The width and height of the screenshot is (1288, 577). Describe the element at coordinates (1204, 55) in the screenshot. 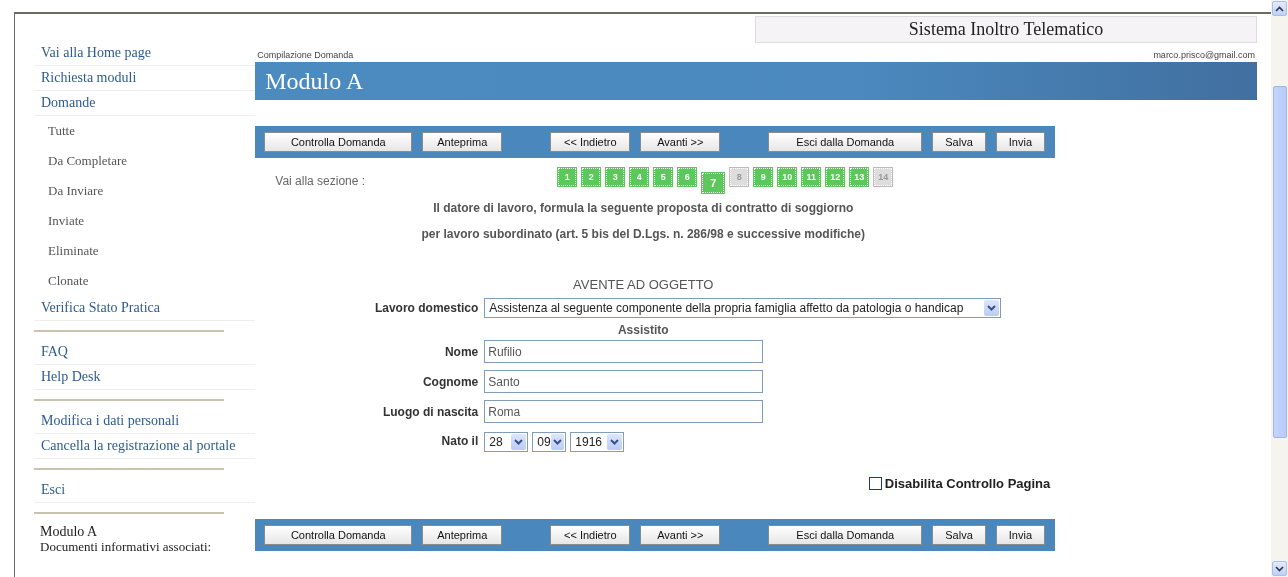

I see `user-email: marco.prisco@gmail.com` at that location.